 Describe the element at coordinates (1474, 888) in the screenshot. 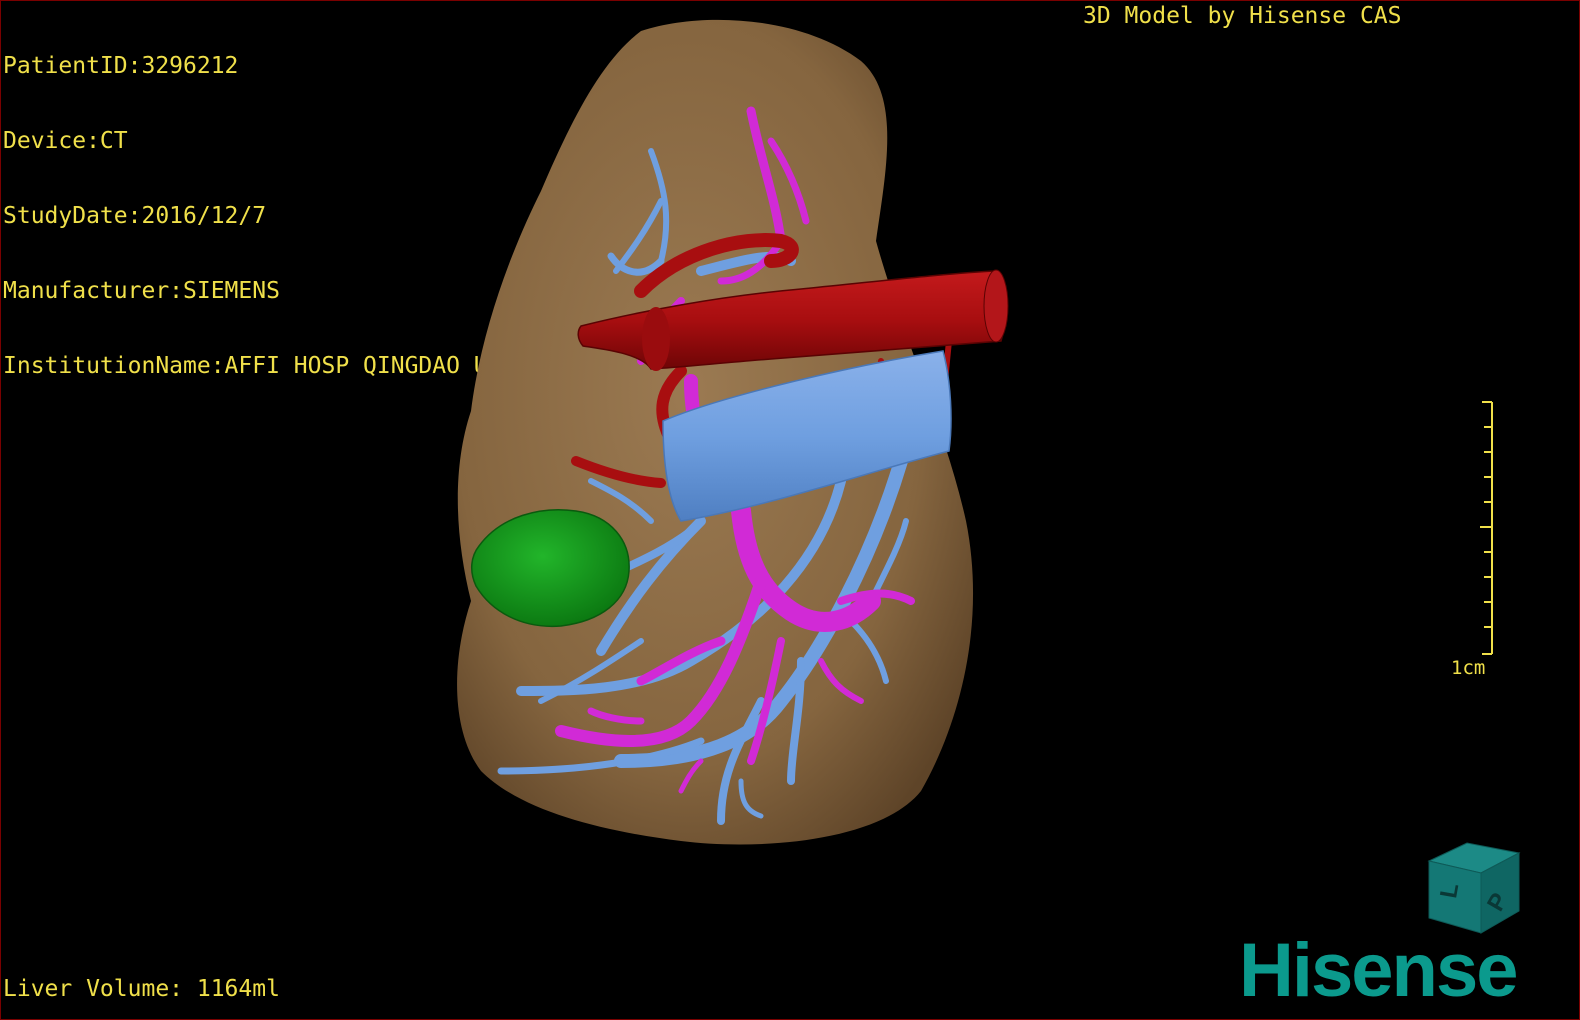

I see `orientation-cube: L P` at that location.